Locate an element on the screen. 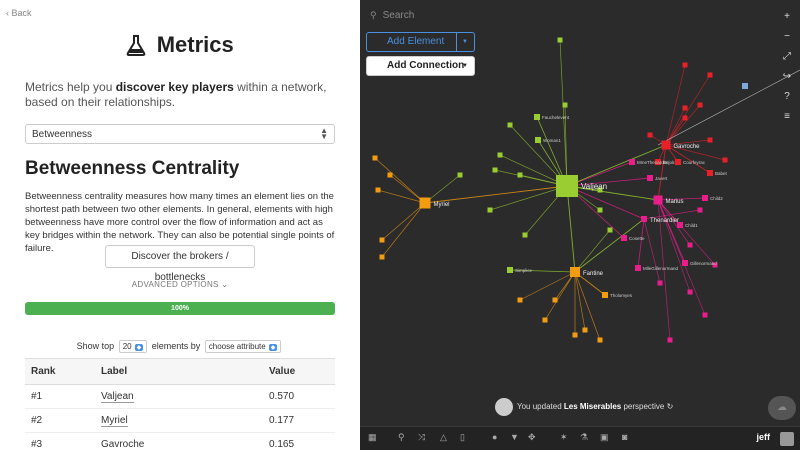  node-label: Javert is located at coordinates (661, 178).